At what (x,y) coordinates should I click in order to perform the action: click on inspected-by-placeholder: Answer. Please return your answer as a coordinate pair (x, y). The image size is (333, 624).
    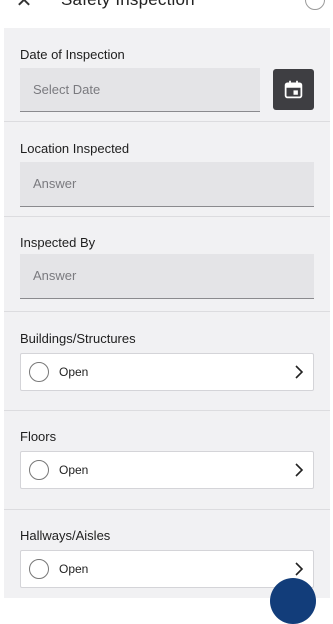
    Looking at the image, I should click on (55, 275).